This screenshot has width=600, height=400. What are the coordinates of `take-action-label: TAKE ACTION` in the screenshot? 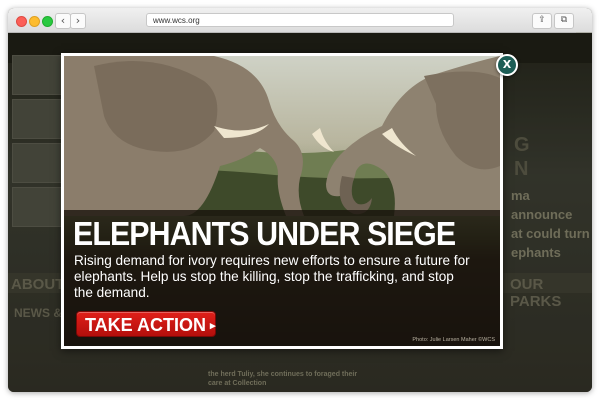 It's located at (145, 325).